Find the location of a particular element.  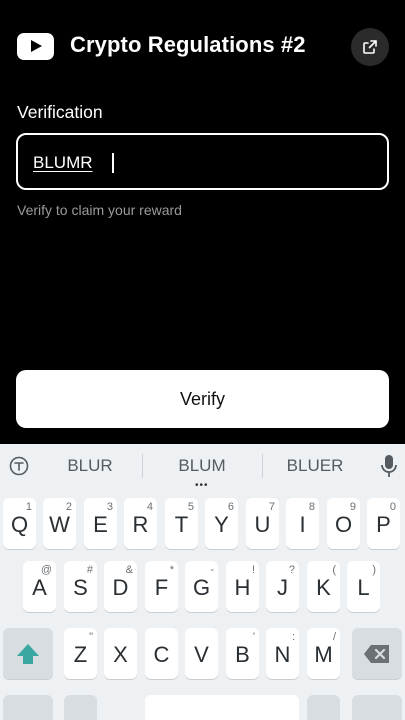

key-label: U is located at coordinates (262, 524).